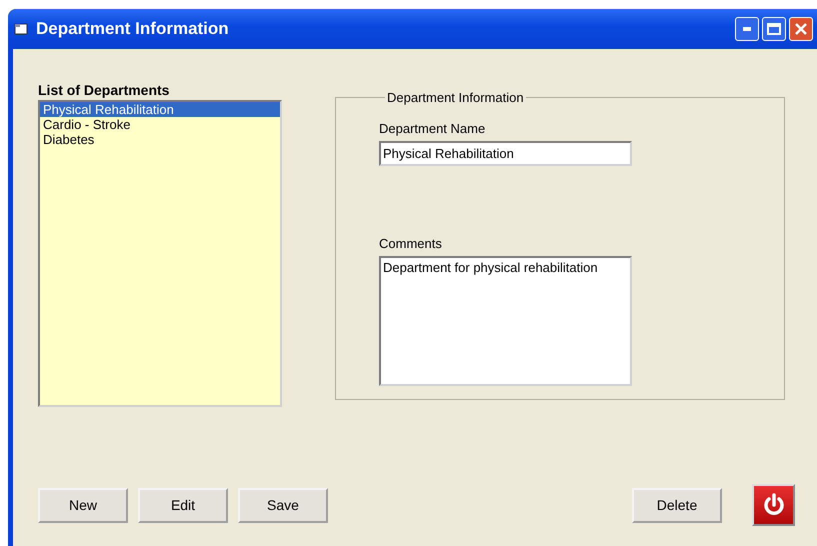 The height and width of the screenshot is (546, 817). I want to click on list-item: Diabetes, so click(160, 139).